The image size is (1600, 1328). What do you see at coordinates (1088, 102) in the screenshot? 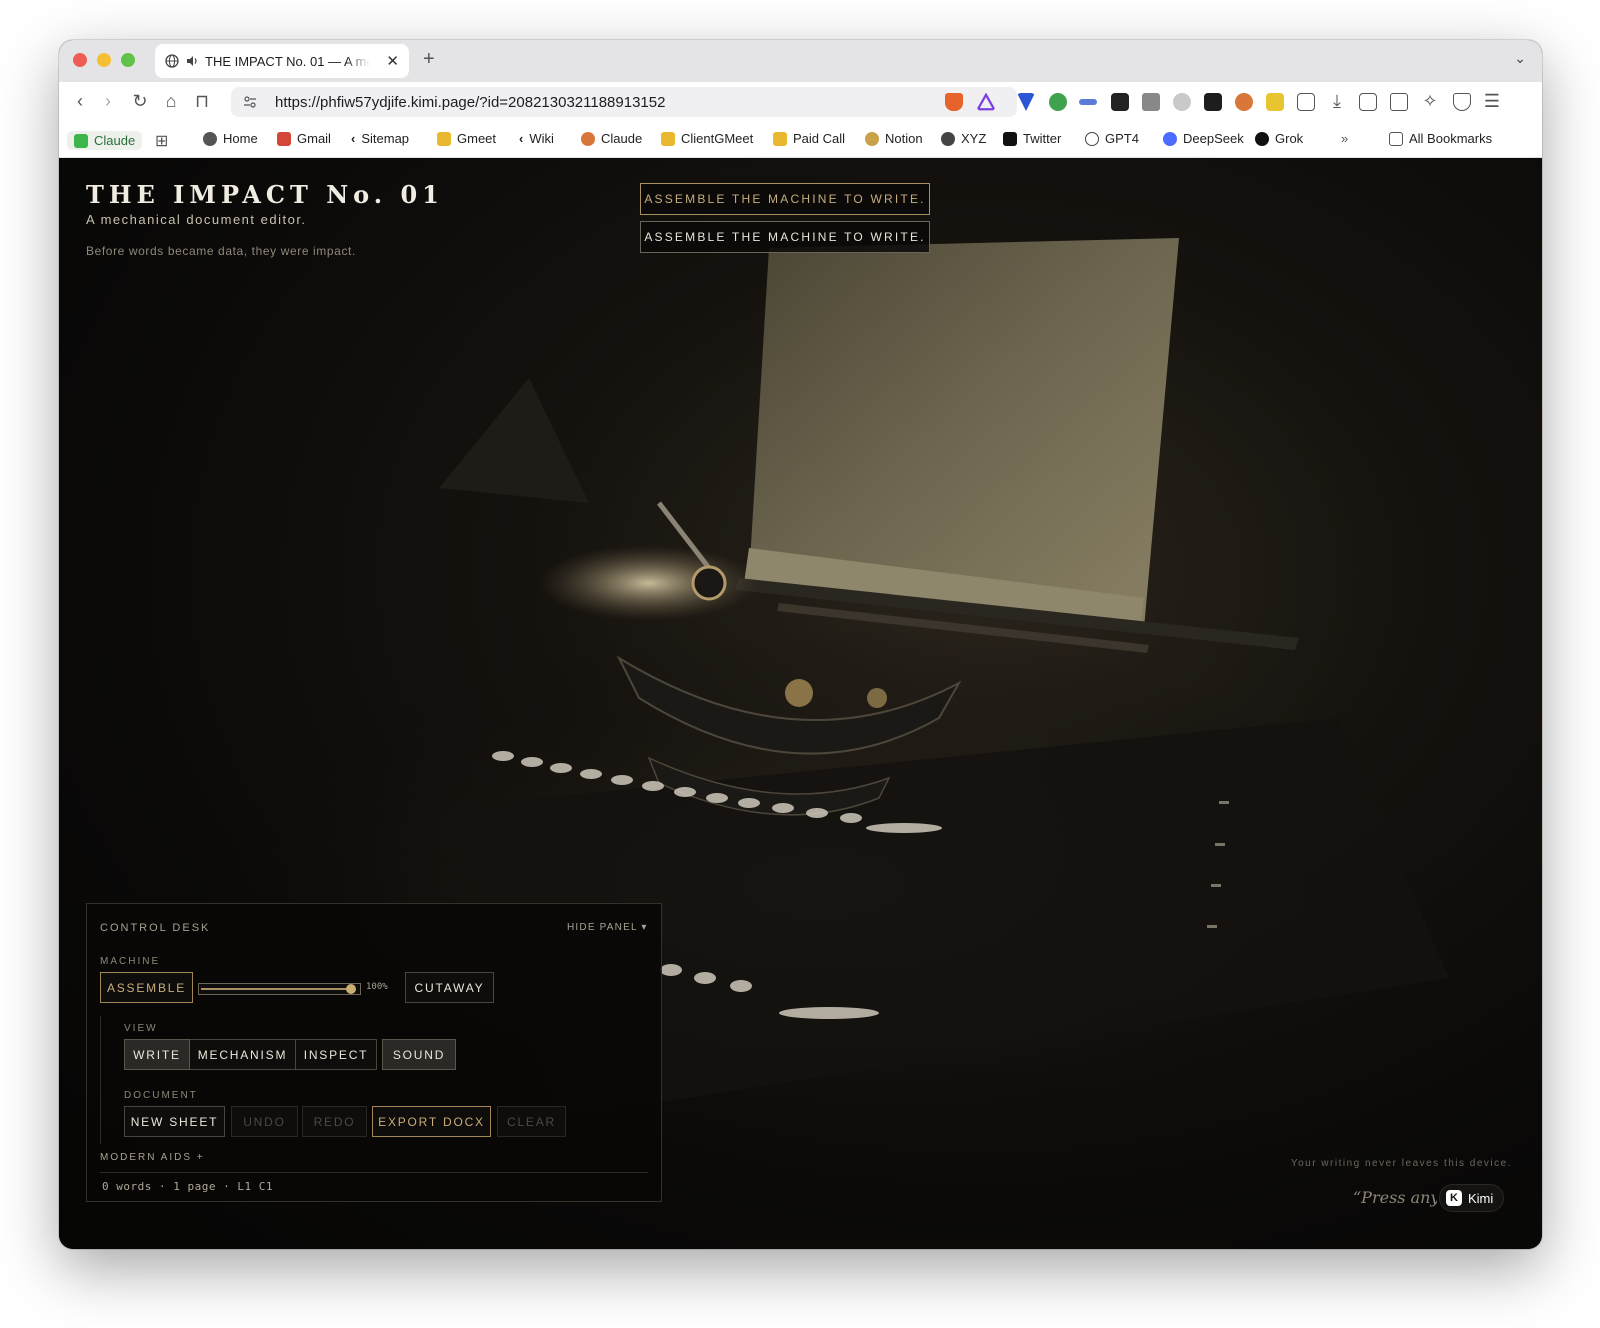
I see `extension-dots-icon` at bounding box center [1088, 102].